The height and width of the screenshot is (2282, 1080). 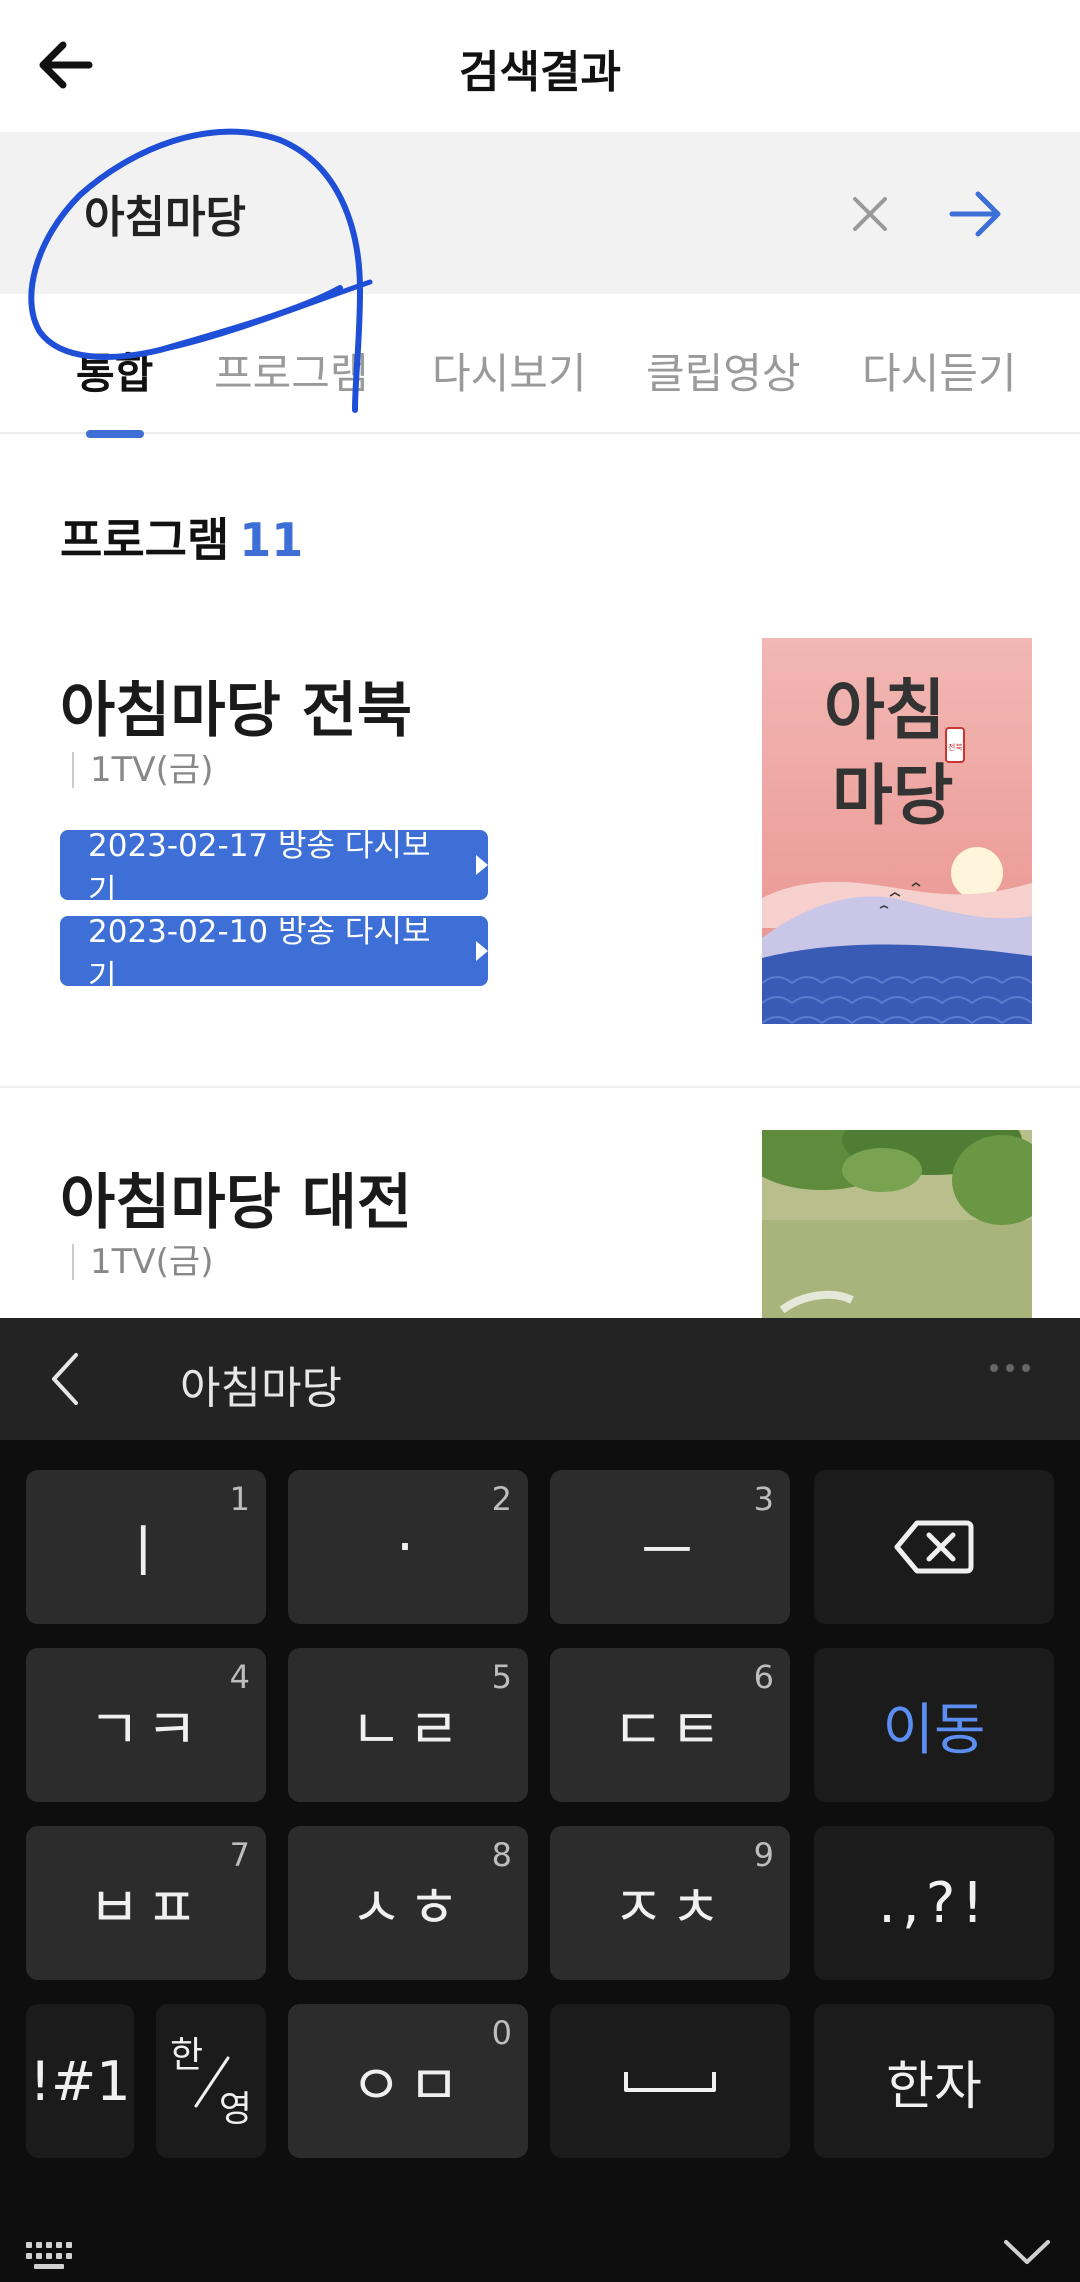 I want to click on key-label: ㅣ, so click(x=146, y=1552).